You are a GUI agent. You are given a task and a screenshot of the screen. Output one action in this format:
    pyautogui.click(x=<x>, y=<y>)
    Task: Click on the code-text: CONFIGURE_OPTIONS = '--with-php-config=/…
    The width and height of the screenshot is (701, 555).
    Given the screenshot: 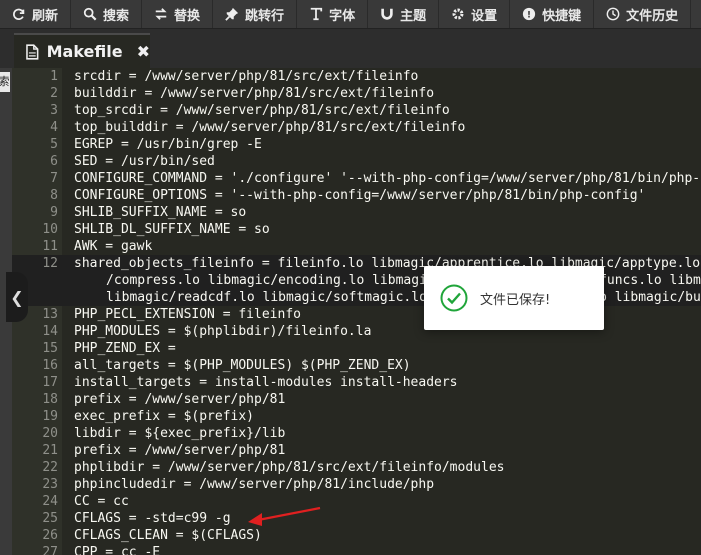 What is the action you would take?
    pyautogui.click(x=360, y=195)
    